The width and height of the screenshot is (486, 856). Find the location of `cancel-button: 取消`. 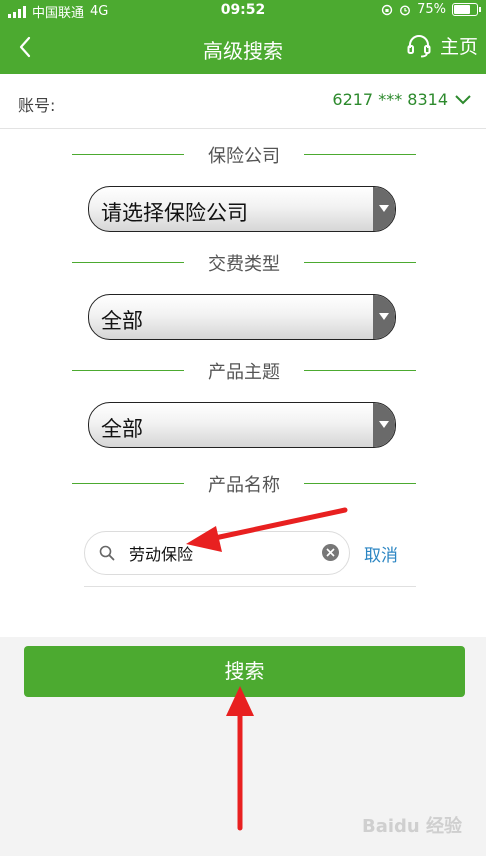

cancel-button: 取消 is located at coordinates (381, 553).